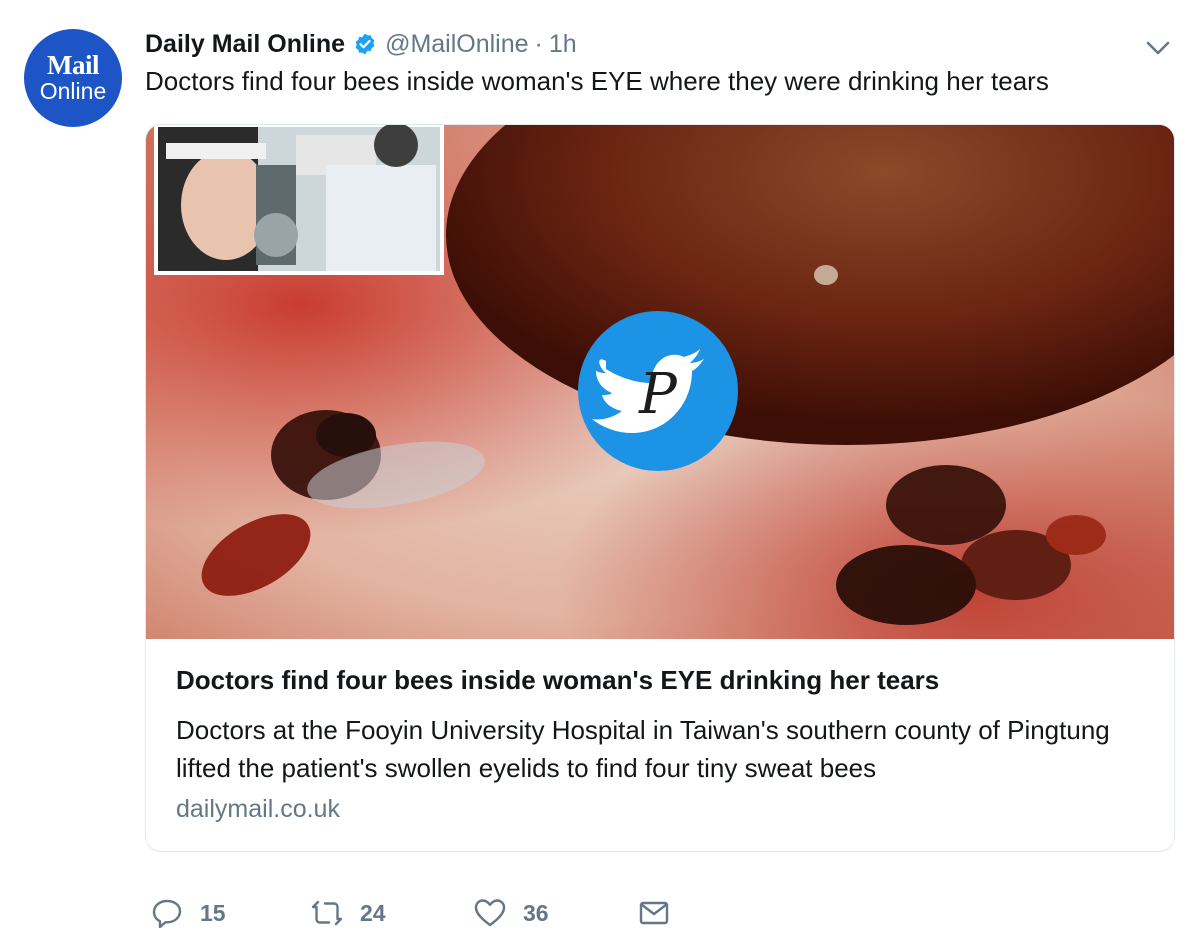  I want to click on retweet-icon, so click(327, 913).